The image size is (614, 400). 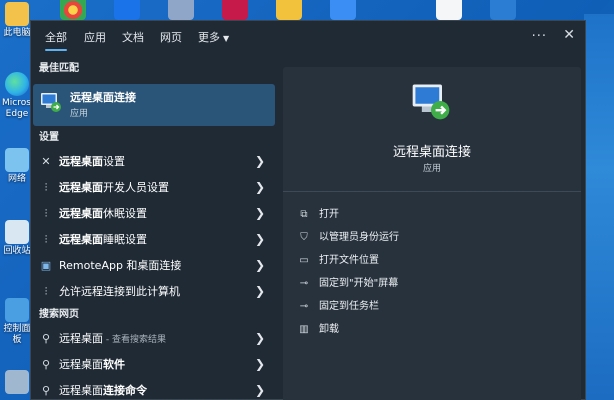 I want to click on action-label: 卸载, so click(x=329, y=329).